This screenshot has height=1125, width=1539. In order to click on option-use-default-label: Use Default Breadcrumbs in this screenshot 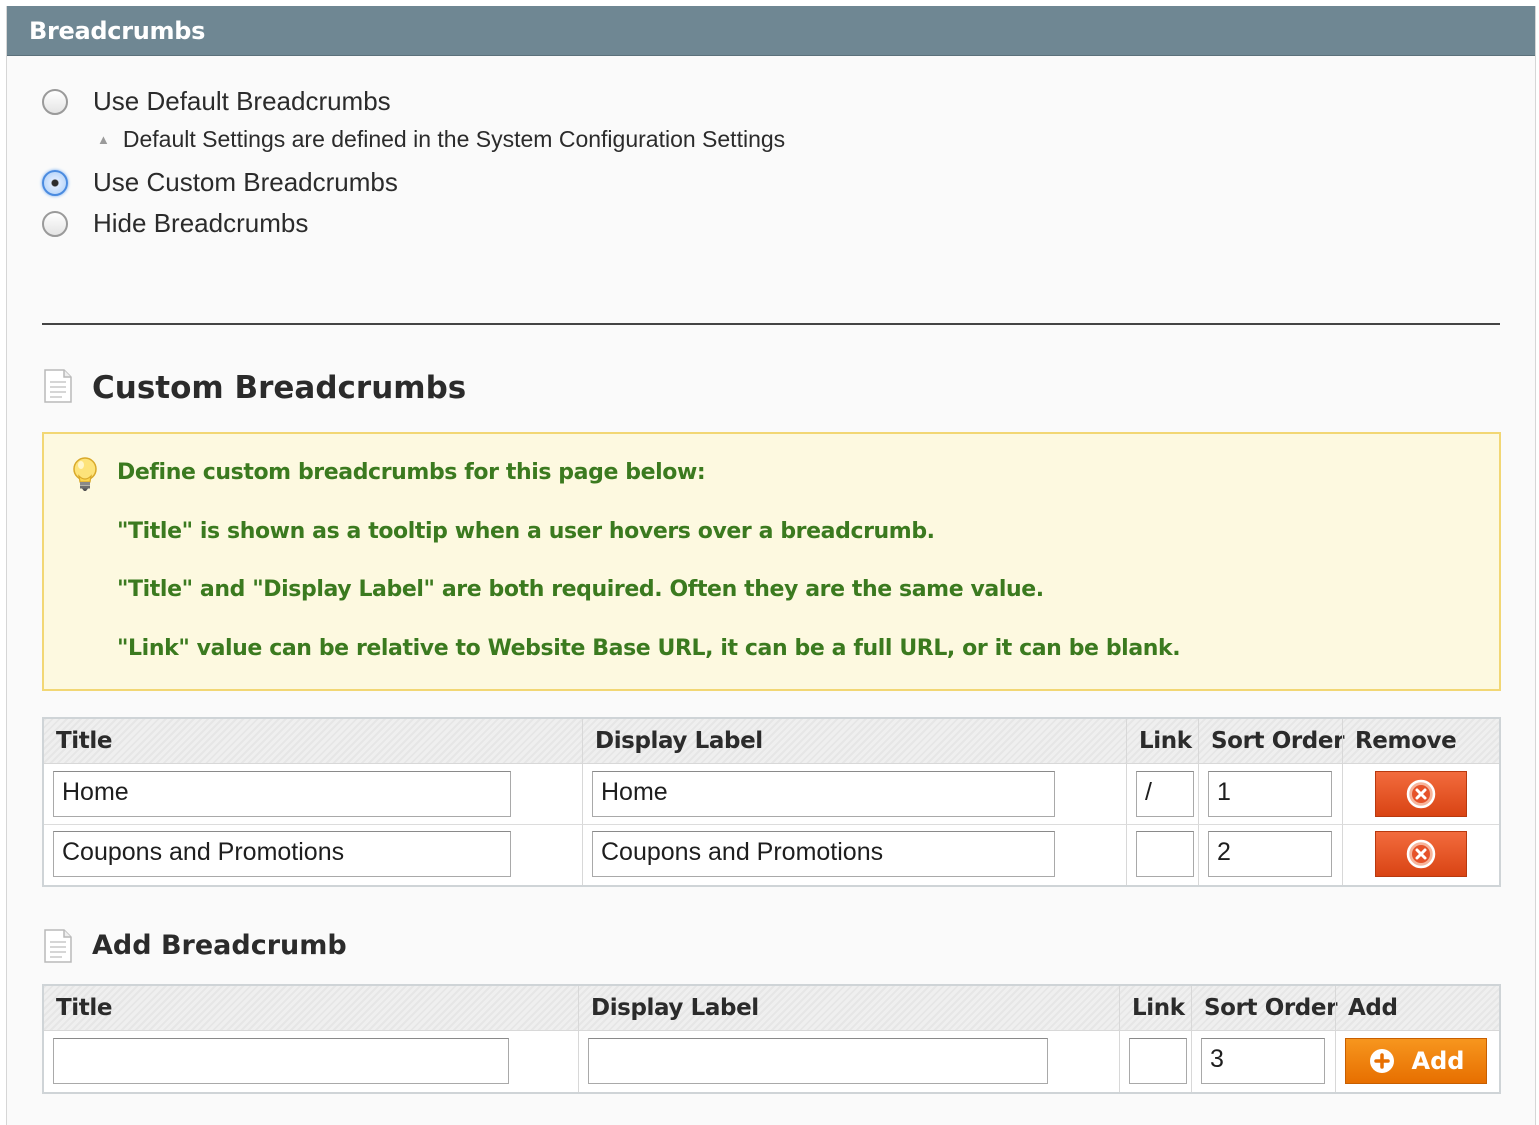, I will do `click(242, 101)`.